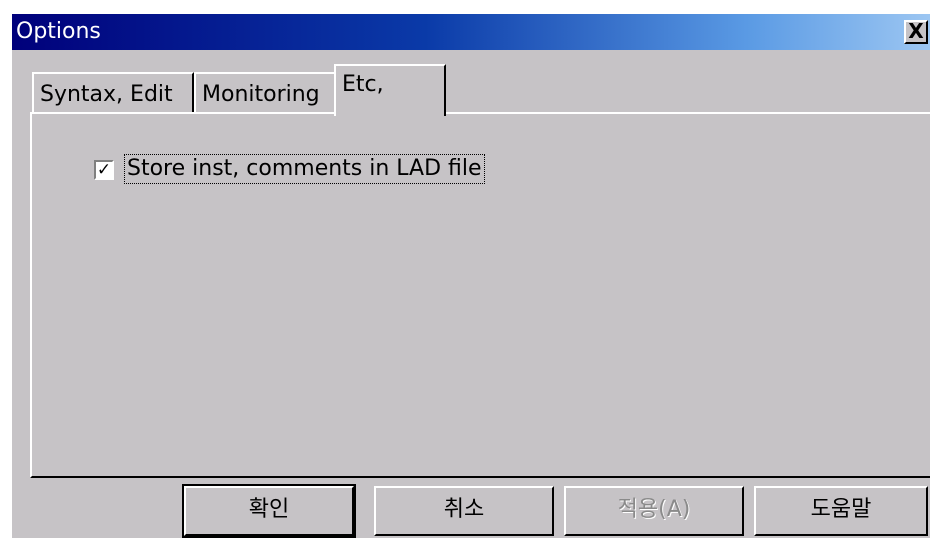 This screenshot has height=538, width=930. I want to click on cancel-button: 취소, so click(464, 511).